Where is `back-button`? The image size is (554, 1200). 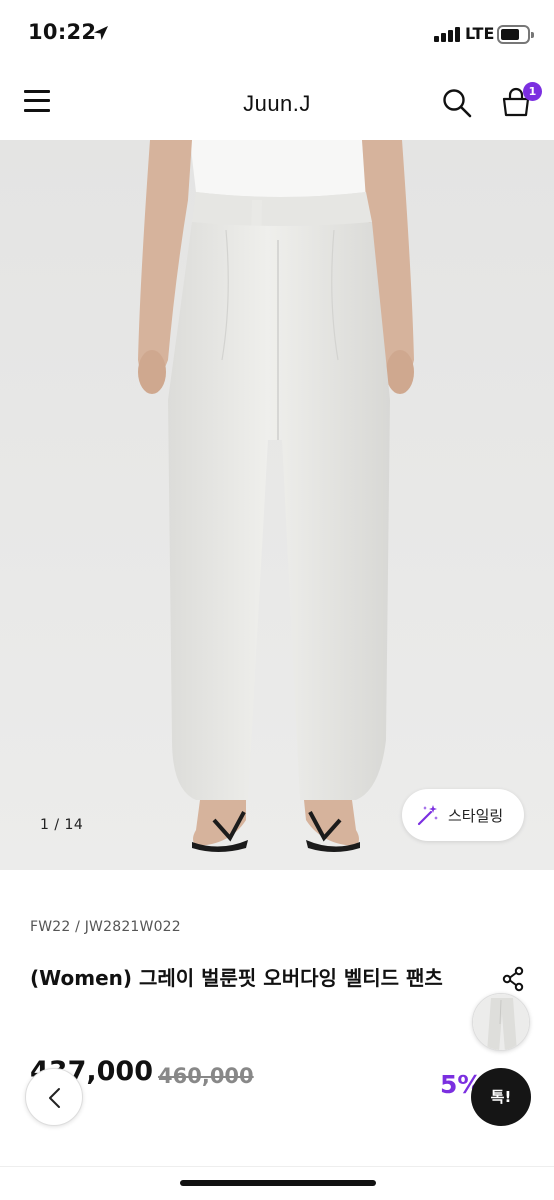
back-button is located at coordinates (54, 1097).